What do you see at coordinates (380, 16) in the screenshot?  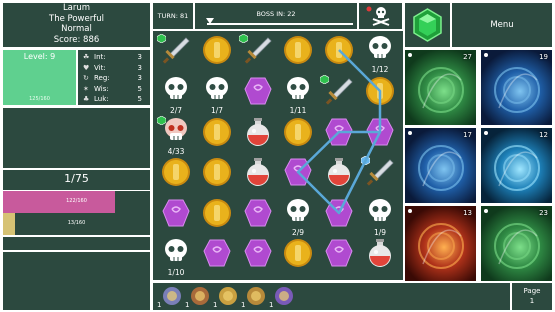 I see `boss-icon-panel` at bounding box center [380, 16].